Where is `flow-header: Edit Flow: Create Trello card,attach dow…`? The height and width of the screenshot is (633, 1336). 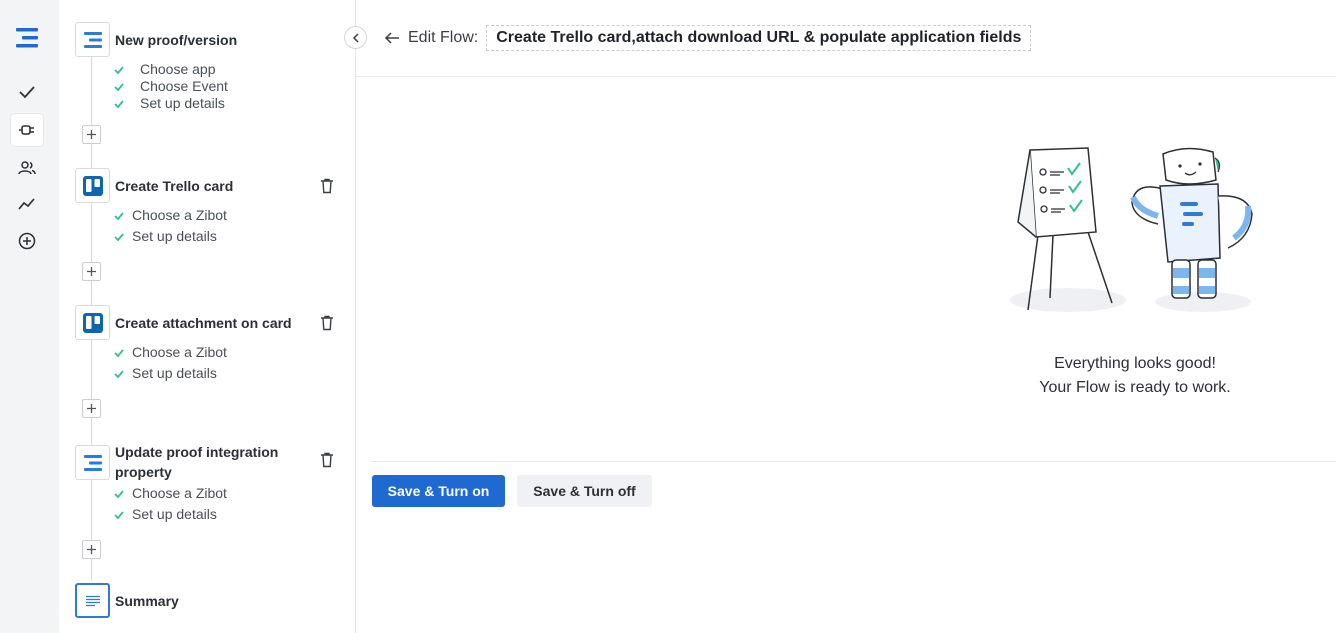 flow-header: Edit Flow: Create Trello card,attach dow… is located at coordinates (707, 38).